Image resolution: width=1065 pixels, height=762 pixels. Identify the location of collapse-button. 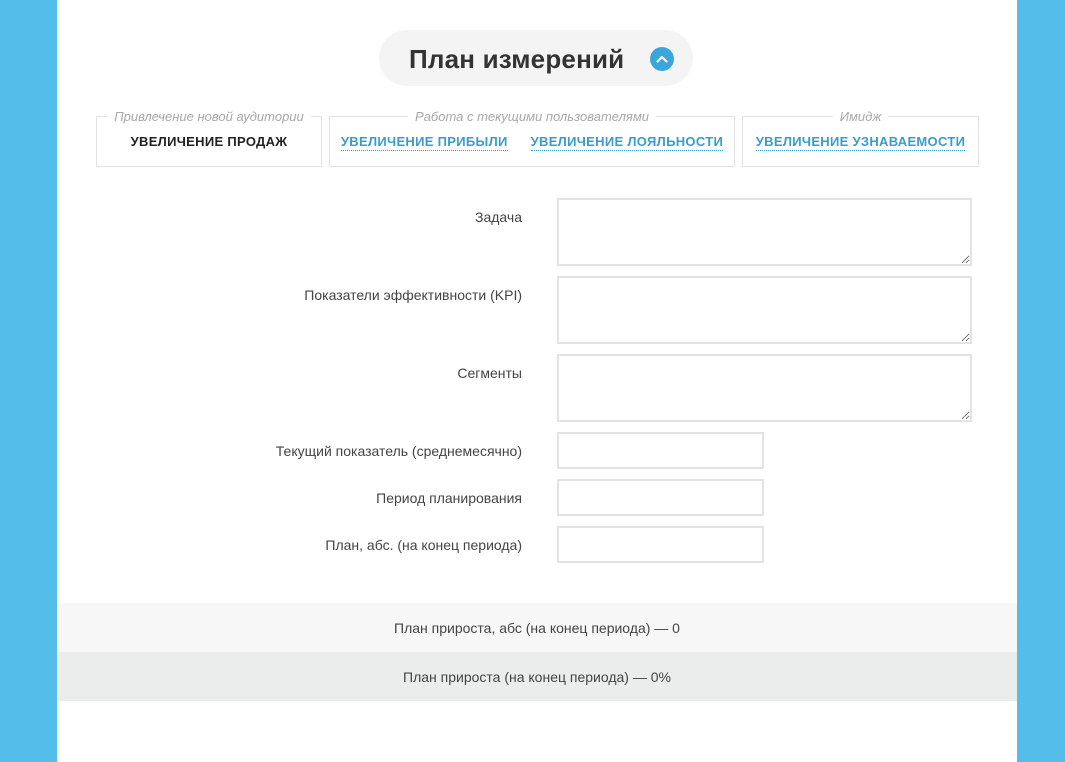
(662, 59).